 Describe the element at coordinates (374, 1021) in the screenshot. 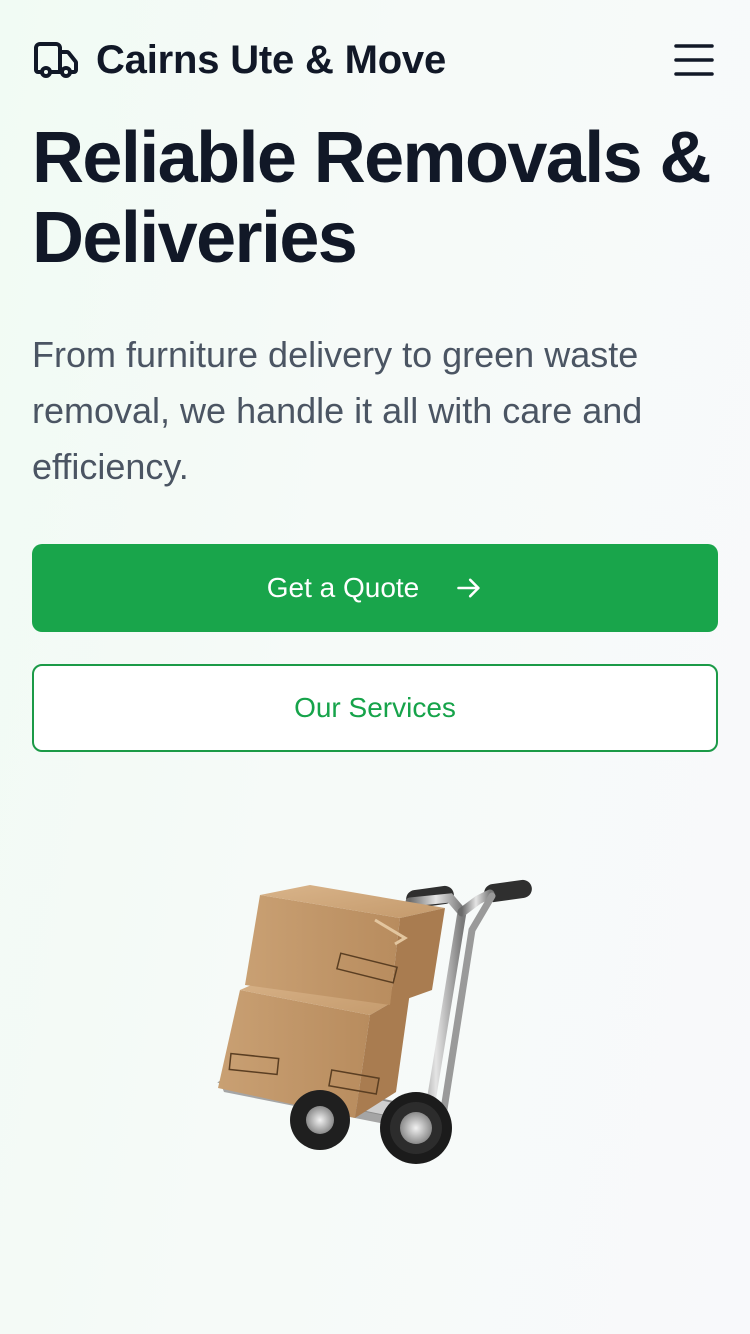

I see `hand-truck-image` at that location.